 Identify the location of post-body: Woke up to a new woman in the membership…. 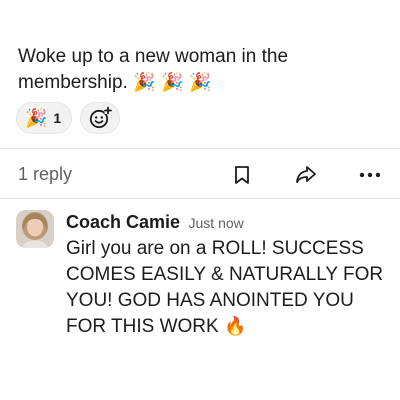
(204, 70).